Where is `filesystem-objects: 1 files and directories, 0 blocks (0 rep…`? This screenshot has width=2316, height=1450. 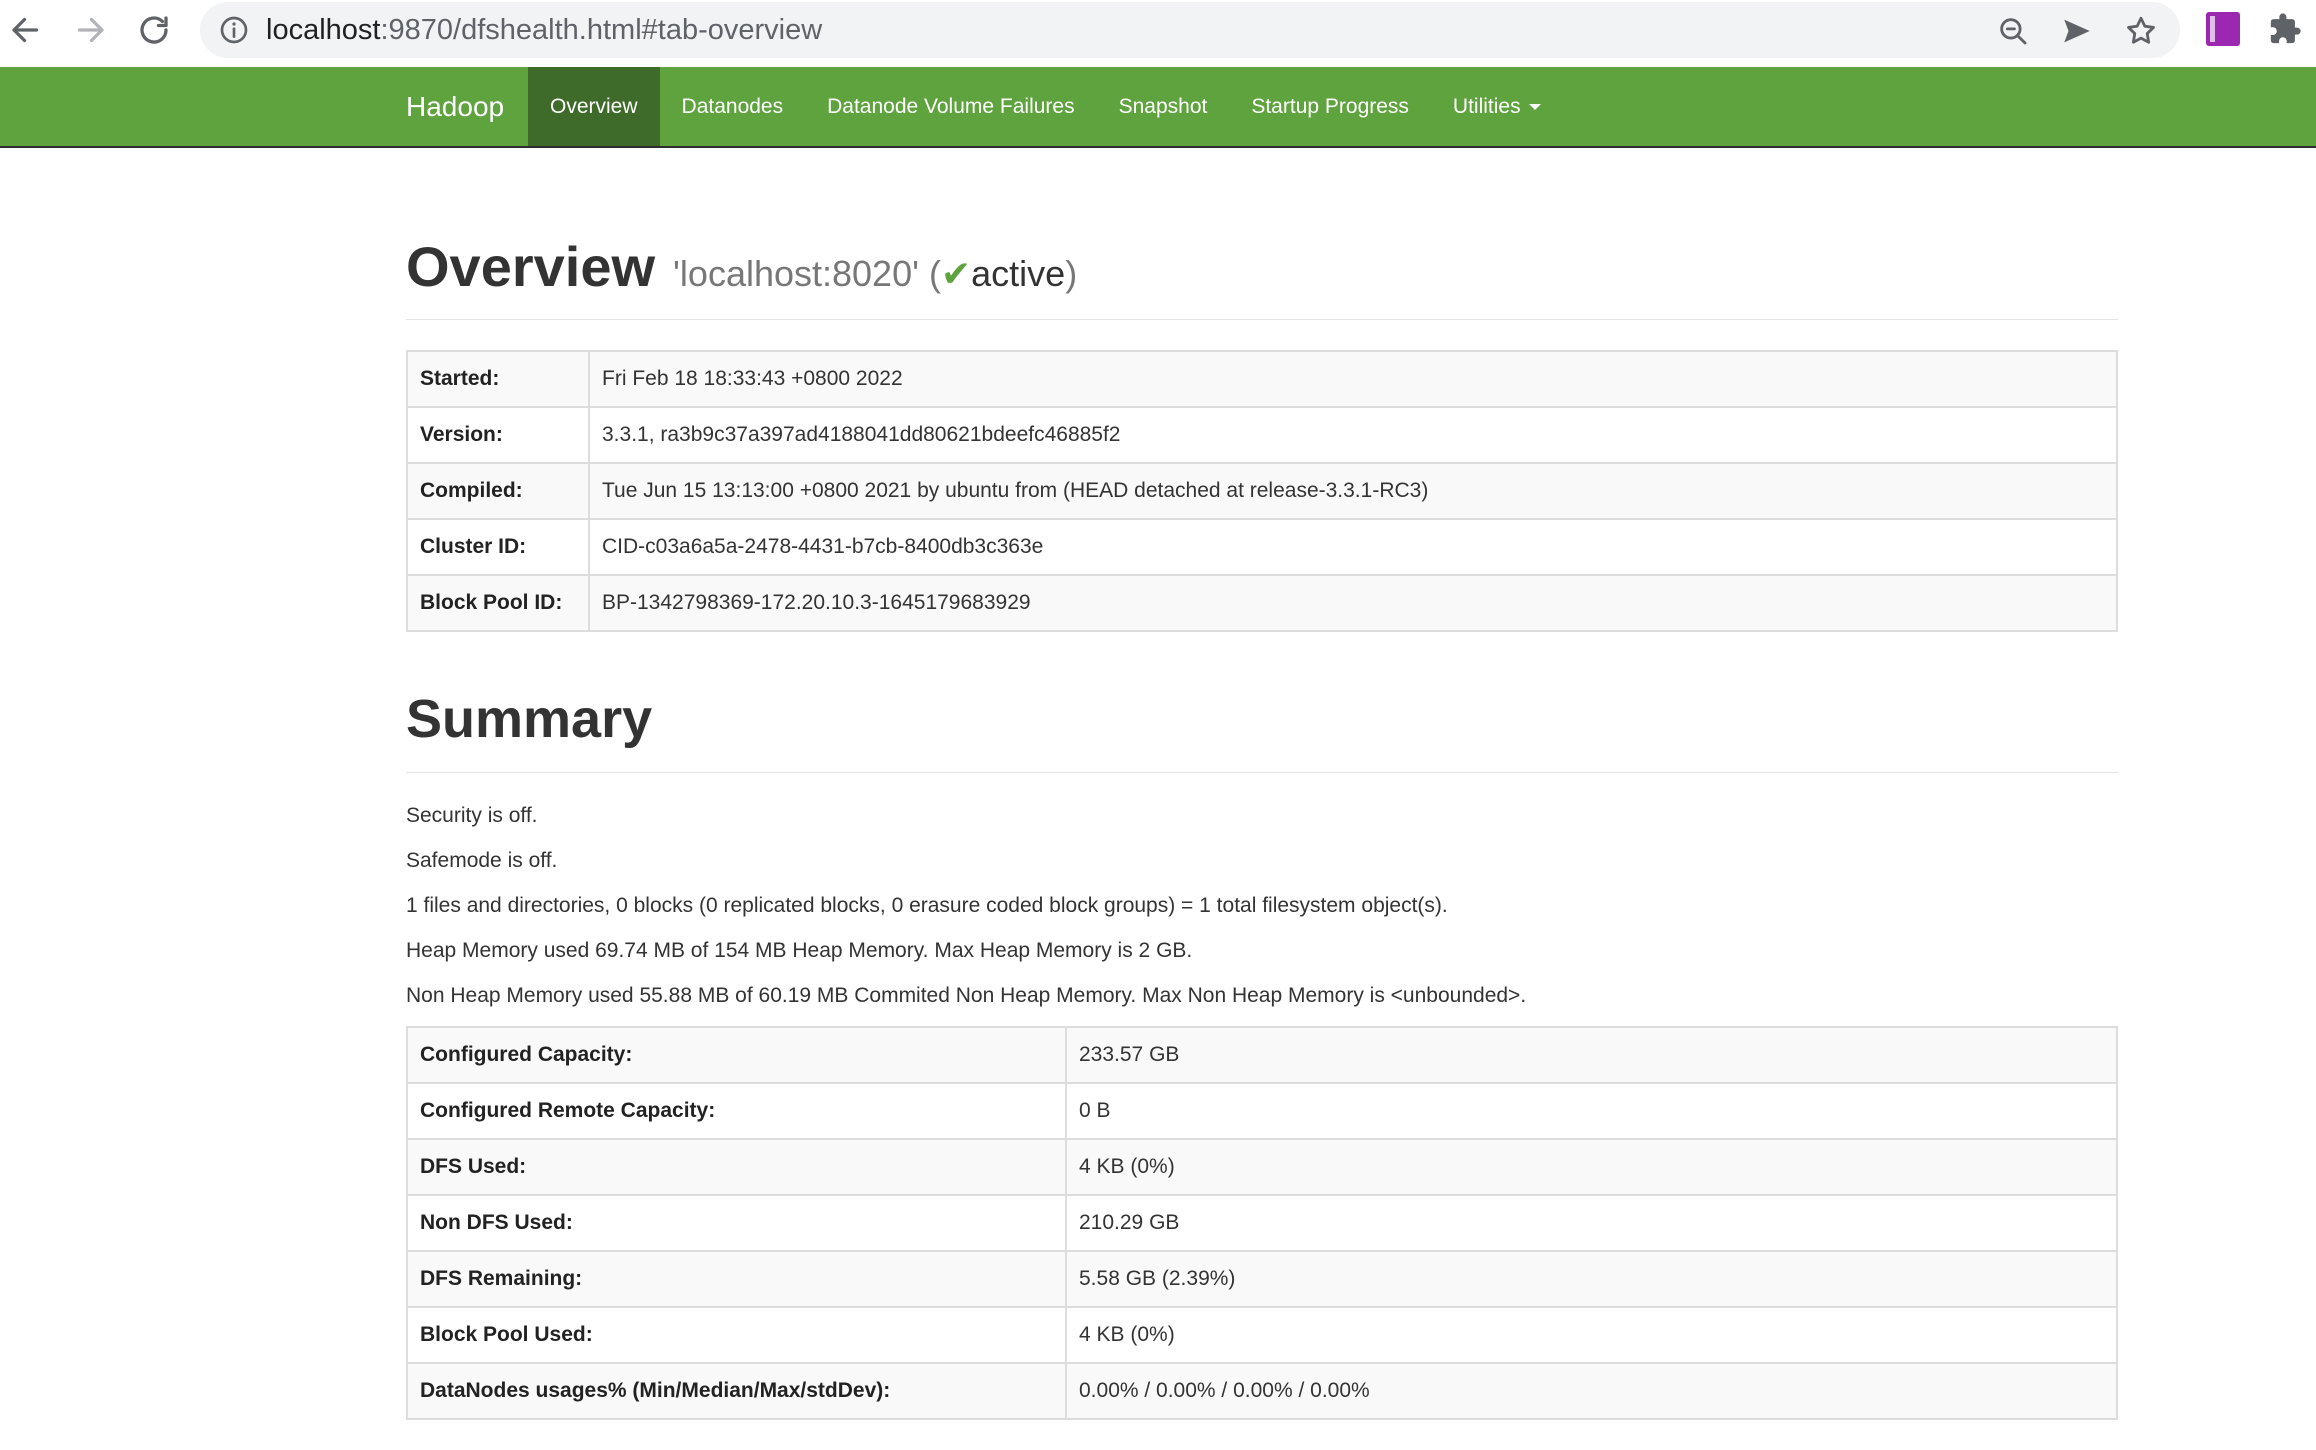 filesystem-objects: 1 files and directories, 0 blocks (0 rep… is located at coordinates (927, 905).